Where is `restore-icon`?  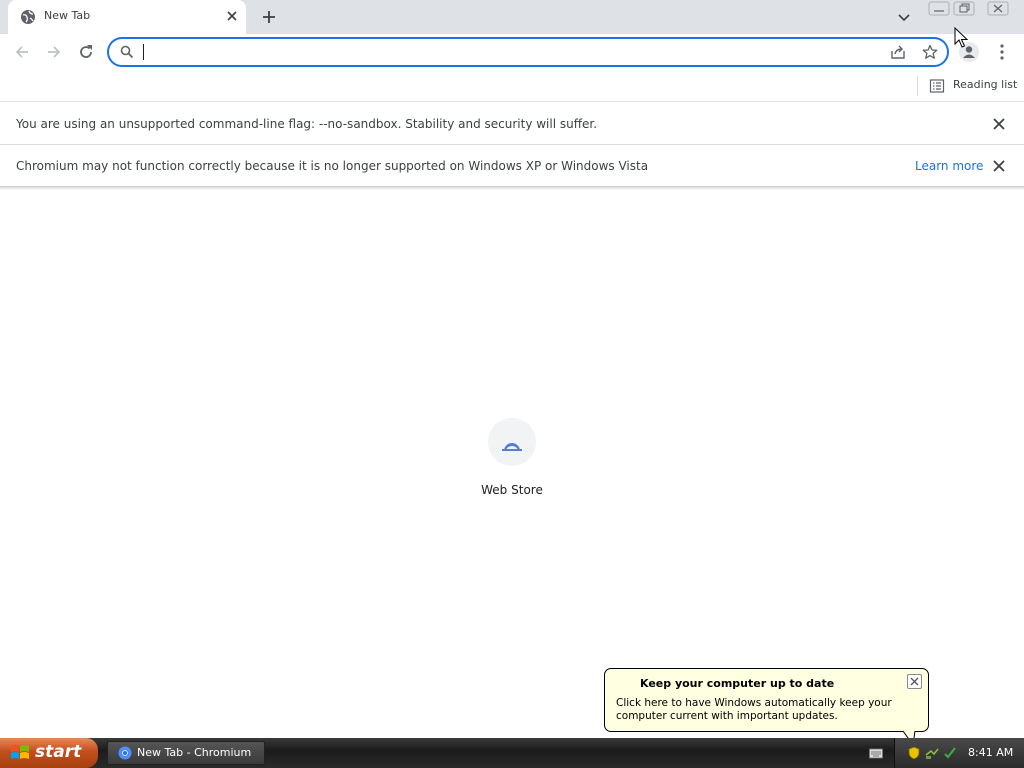 restore-icon is located at coordinates (964, 8).